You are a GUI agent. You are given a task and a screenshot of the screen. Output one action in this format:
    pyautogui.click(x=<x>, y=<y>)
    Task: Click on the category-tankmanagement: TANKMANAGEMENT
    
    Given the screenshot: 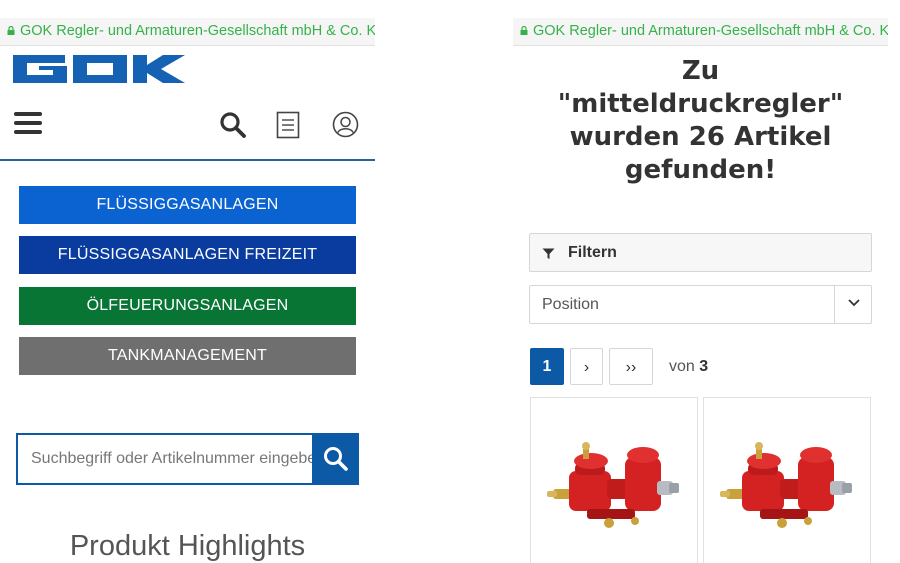 What is the action you would take?
    pyautogui.click(x=187, y=356)
    